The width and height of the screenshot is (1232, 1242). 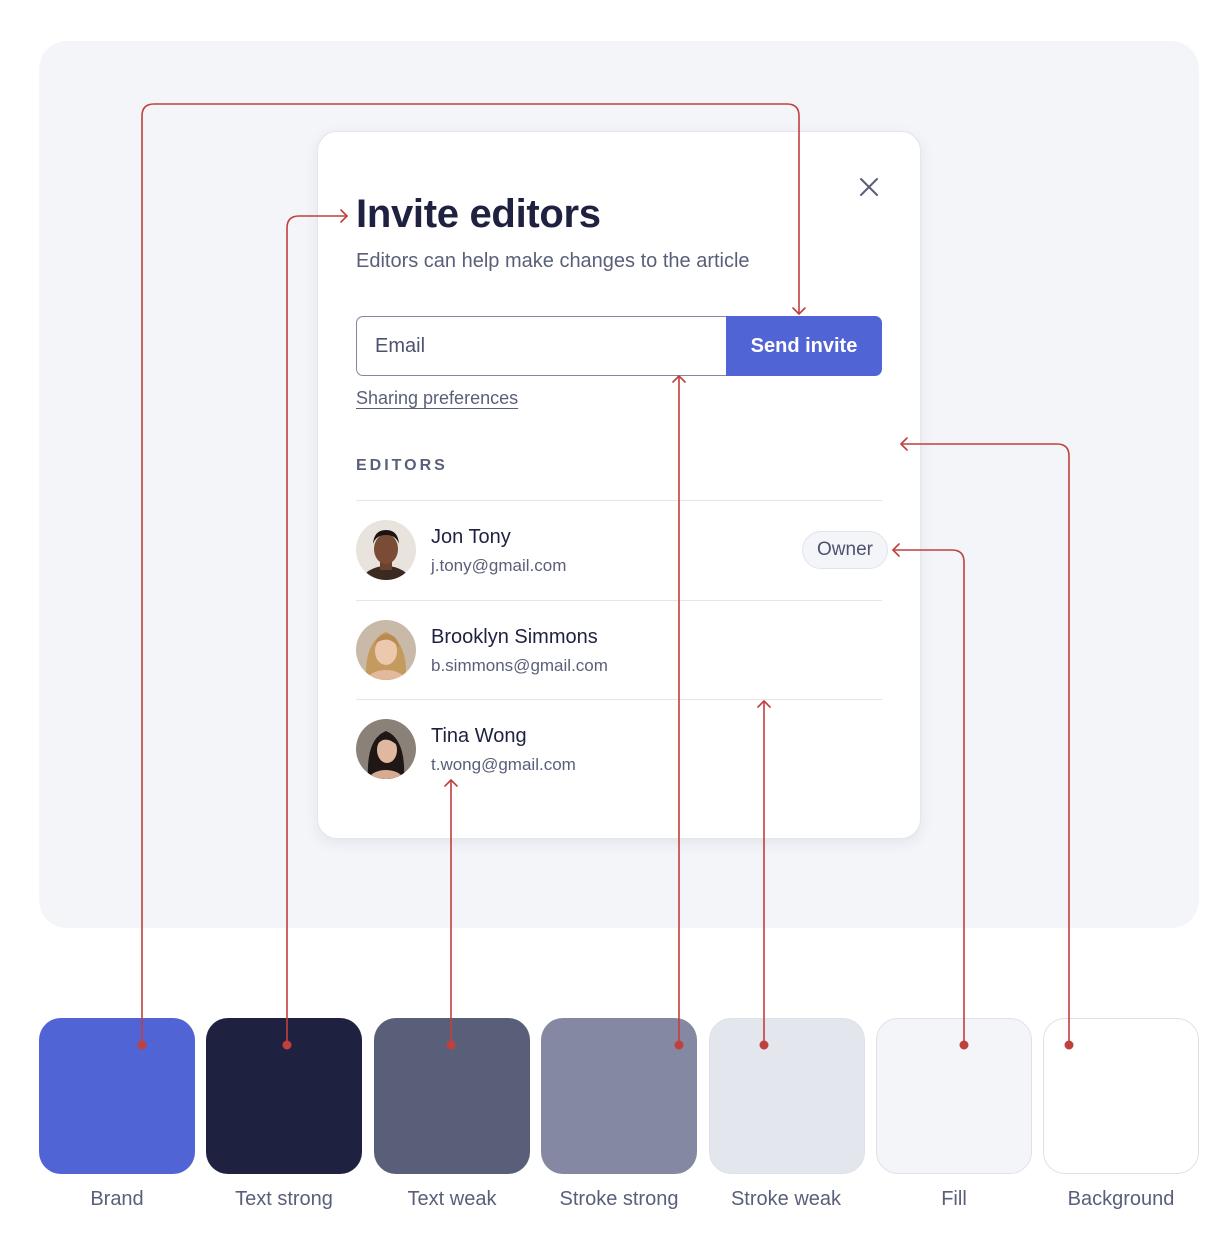 I want to click on swatch-text-weak, so click(x=452, y=1096).